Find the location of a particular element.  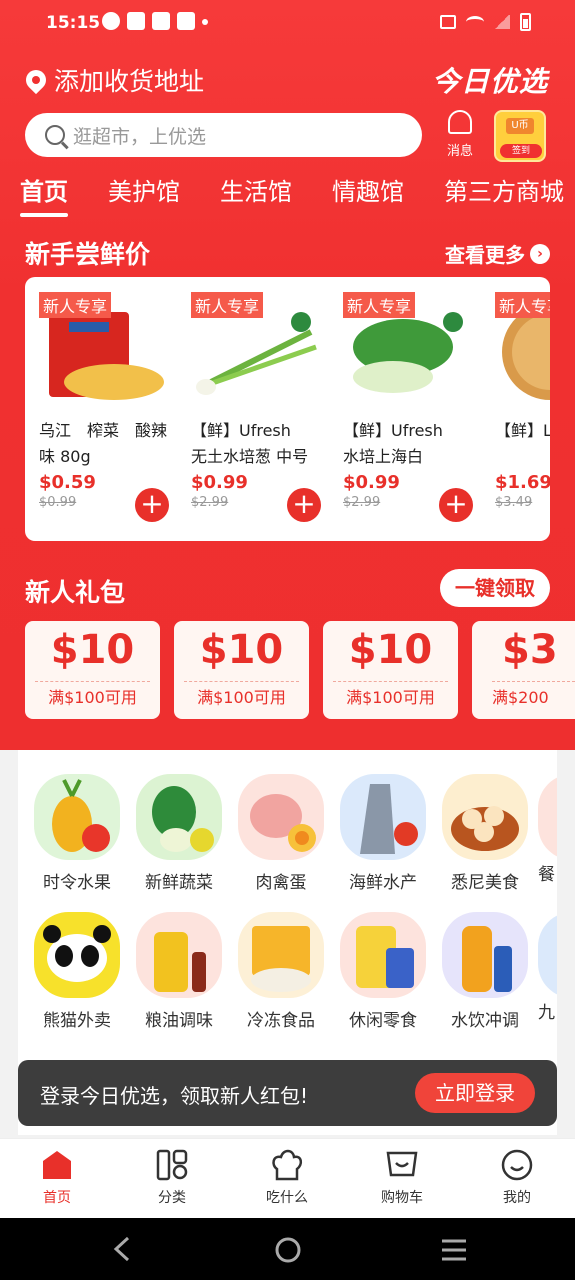

signin-coin-button: U币 签到 is located at coordinates (520, 136).